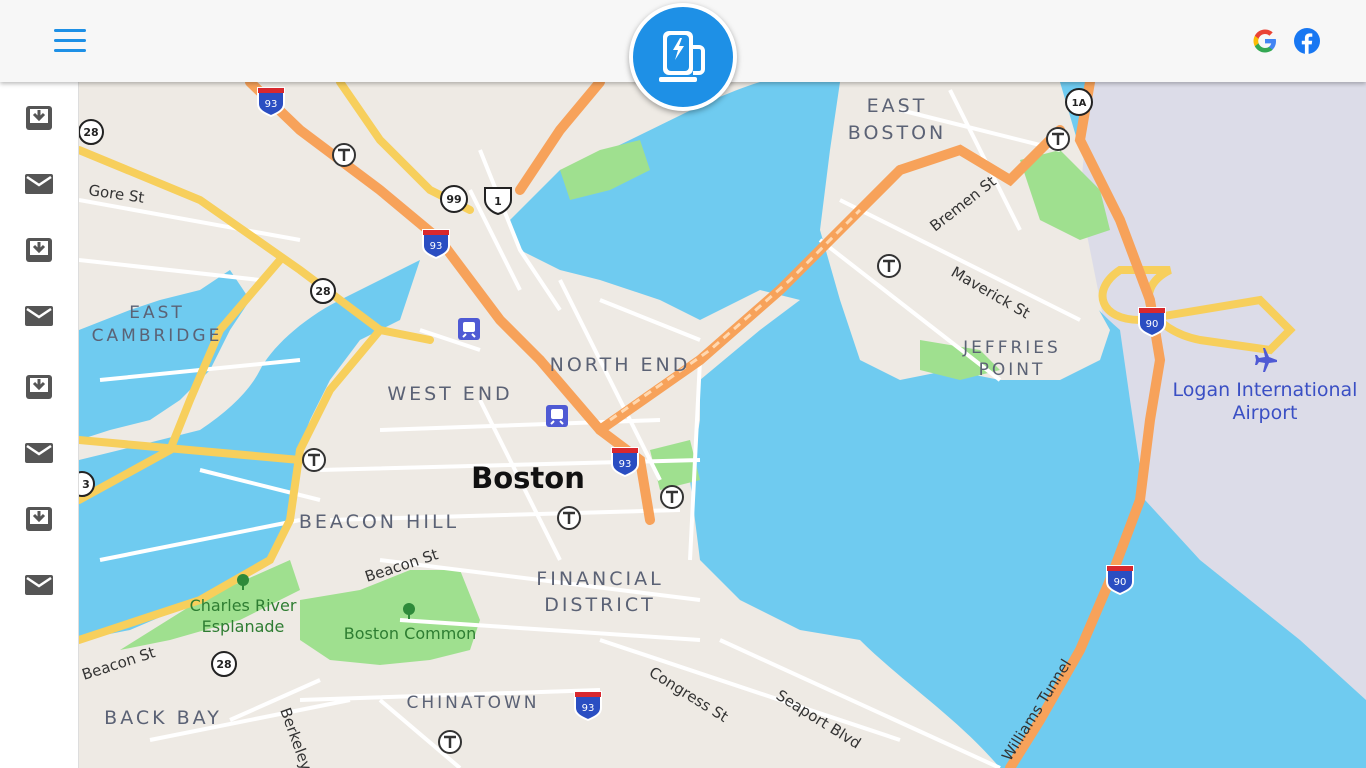 The image size is (1366, 768). I want to click on label-esplanade-2: Esplanade, so click(243, 626).